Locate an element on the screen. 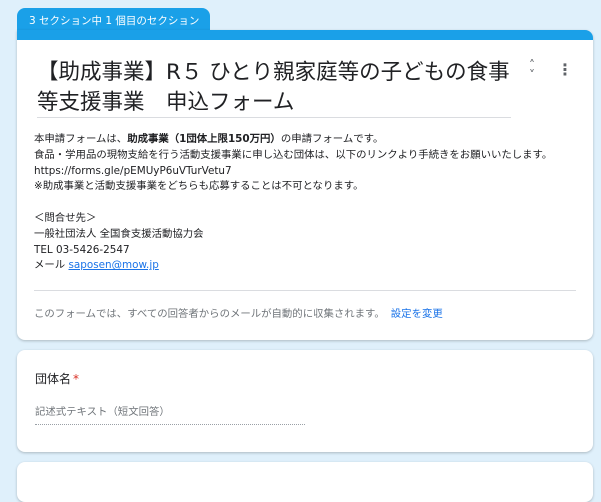  contact-org: 一般社団法人 全国食支援活動協力会 is located at coordinates (119, 233).